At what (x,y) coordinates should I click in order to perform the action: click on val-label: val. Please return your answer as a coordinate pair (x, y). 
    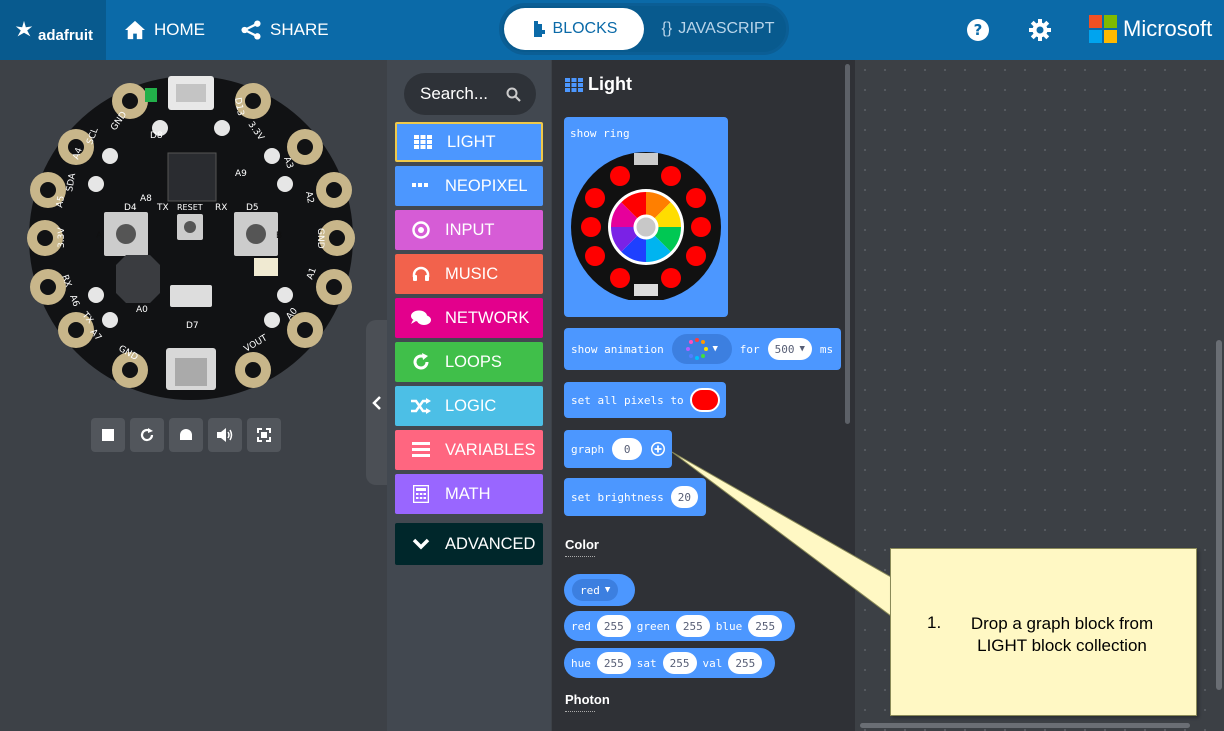
    Looking at the image, I should click on (712, 663).